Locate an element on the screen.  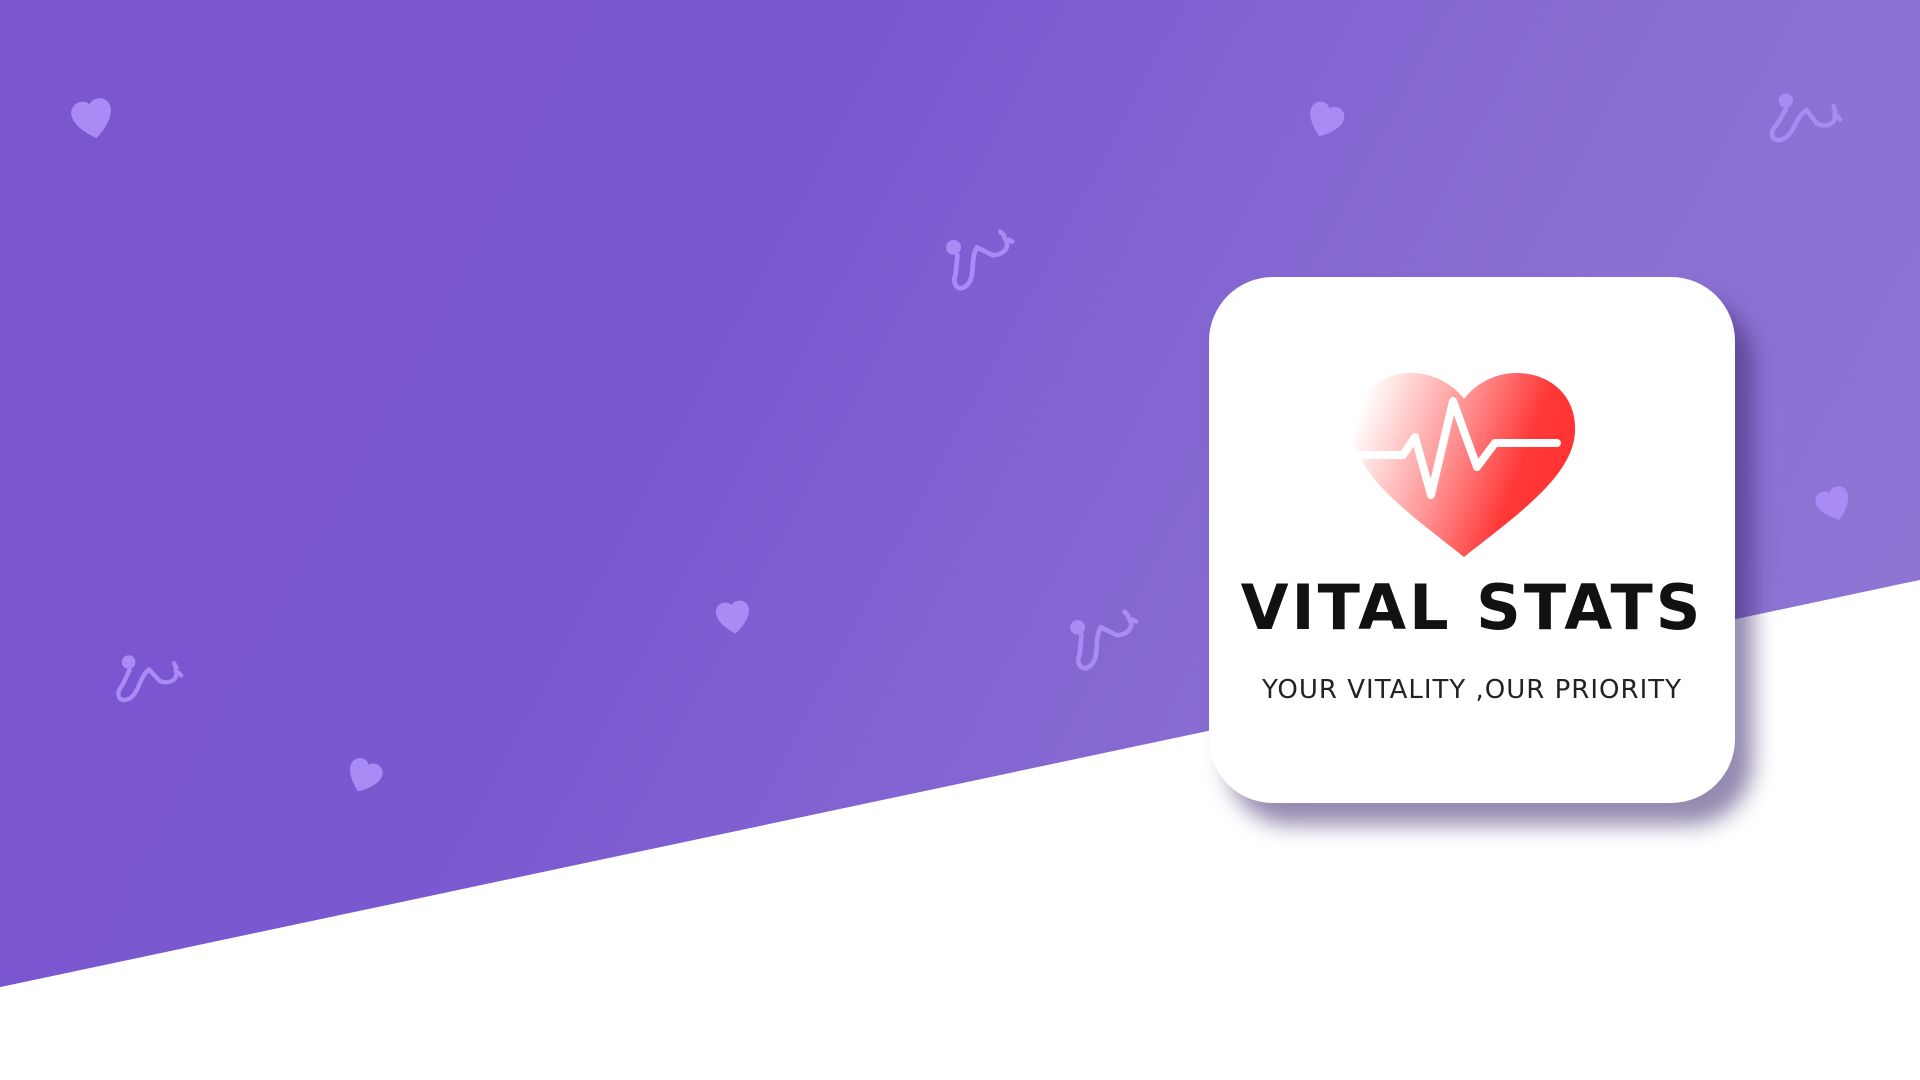
app-icon-card: VITAL STATS YOUR VITALITY ,OUR PRIORITY is located at coordinates (1472, 540).